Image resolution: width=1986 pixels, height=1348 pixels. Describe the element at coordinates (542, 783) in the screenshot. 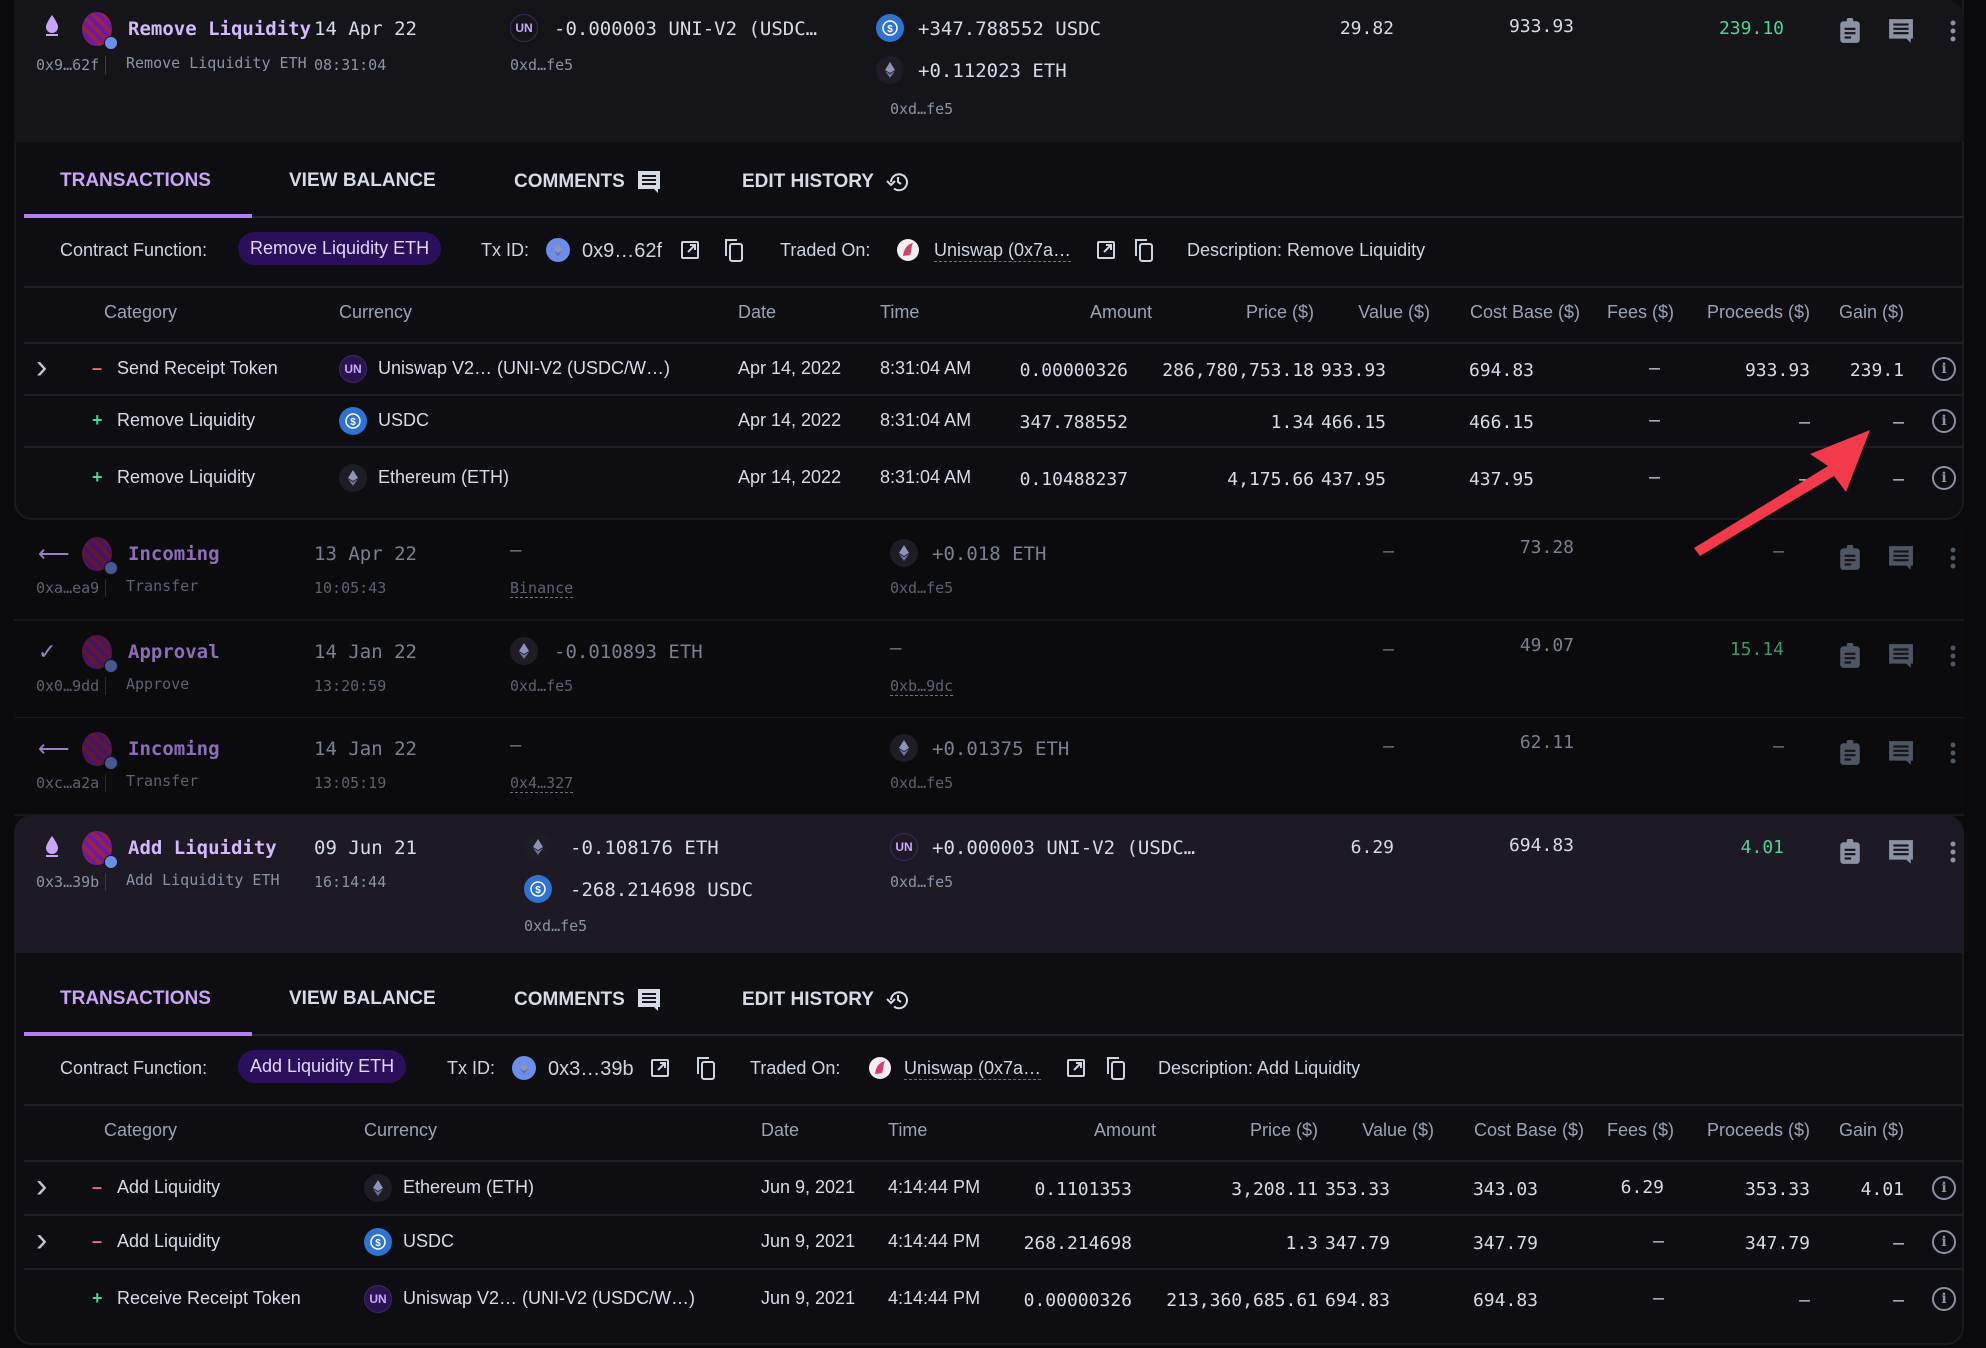

I see `sent-address: 0x4…327` at that location.